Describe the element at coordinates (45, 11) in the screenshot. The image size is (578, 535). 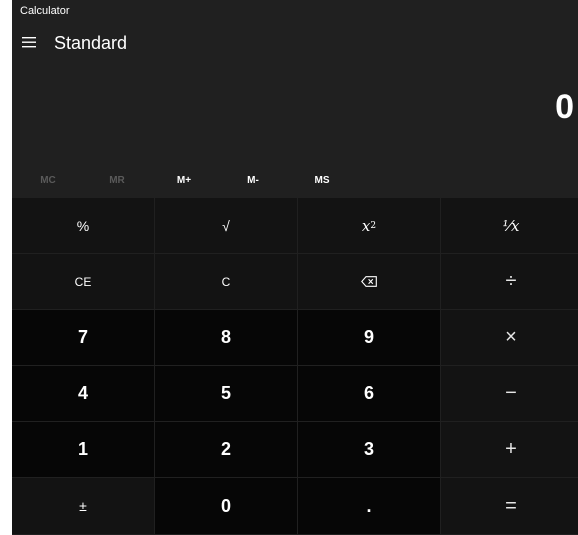
I see `window-title: Calculator` at that location.